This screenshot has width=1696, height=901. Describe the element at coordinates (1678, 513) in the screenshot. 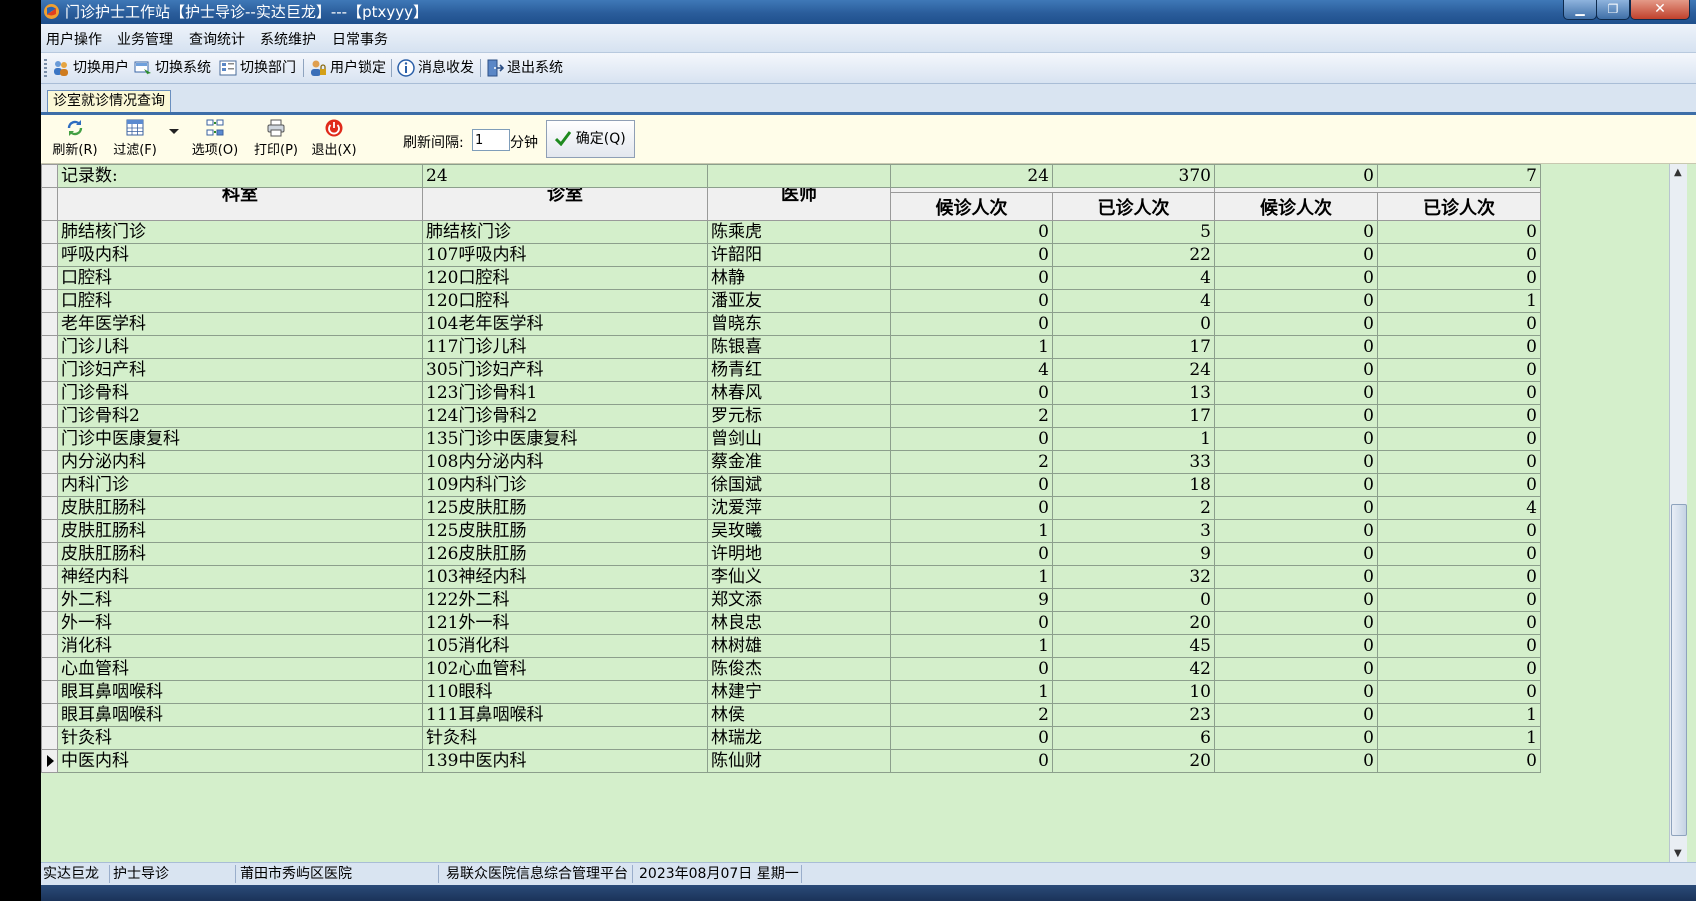

I see `vertical-scrollbar: ▲ ▼` at that location.